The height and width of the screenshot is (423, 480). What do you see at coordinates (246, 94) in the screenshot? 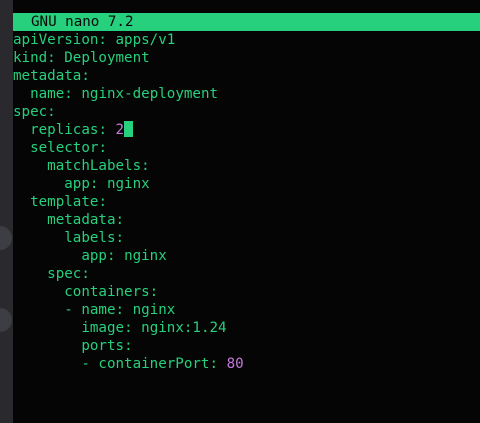
I see `editor-line: name: nginx-deployment` at bounding box center [246, 94].